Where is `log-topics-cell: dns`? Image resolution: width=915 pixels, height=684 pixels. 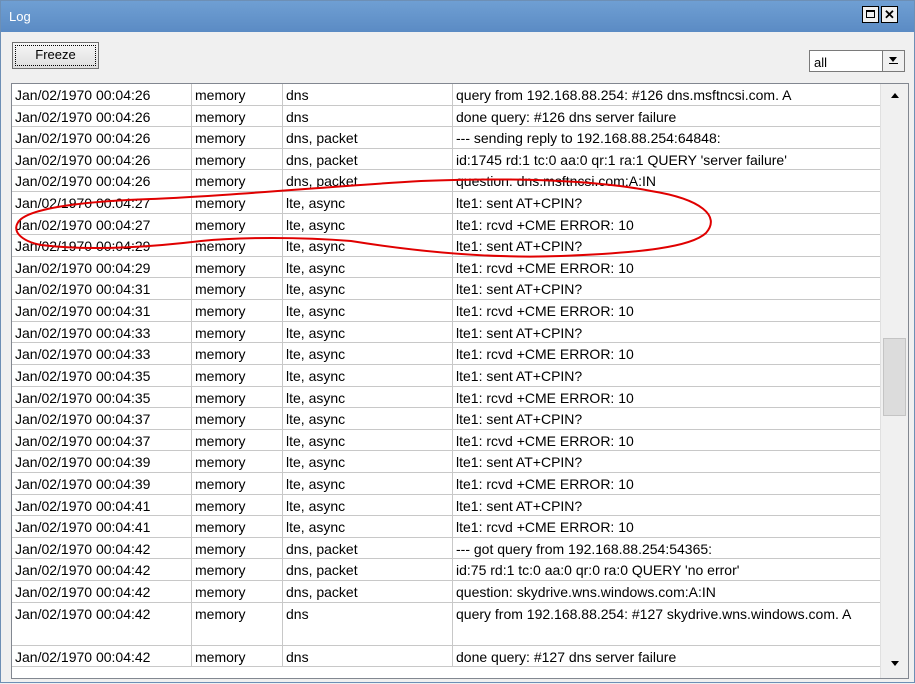
log-topics-cell: dns is located at coordinates (368, 116).